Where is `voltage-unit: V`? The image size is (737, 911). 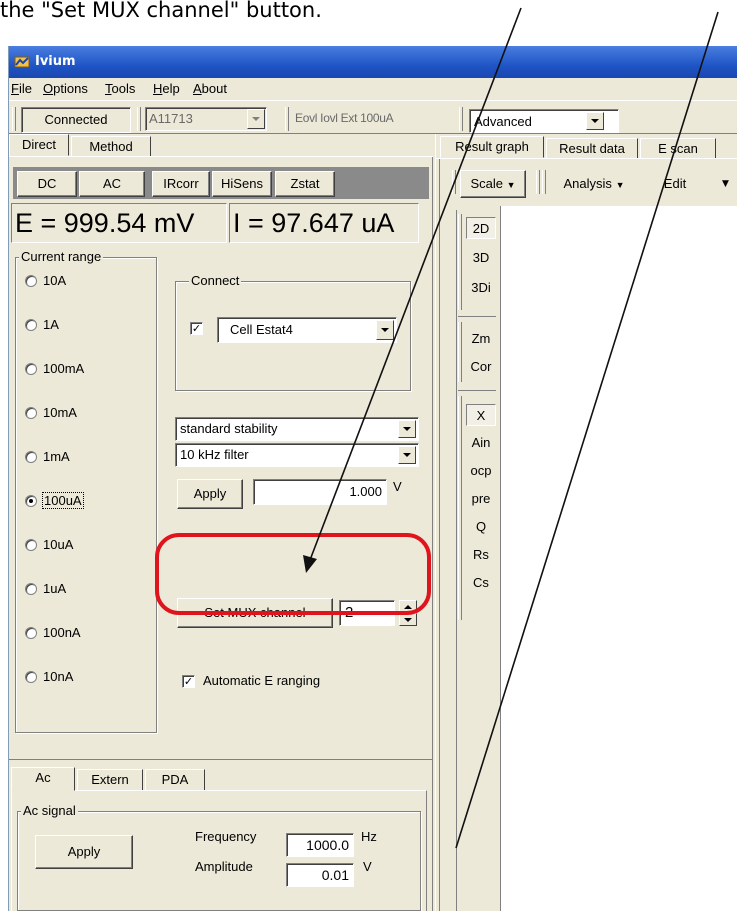
voltage-unit: V is located at coordinates (397, 486).